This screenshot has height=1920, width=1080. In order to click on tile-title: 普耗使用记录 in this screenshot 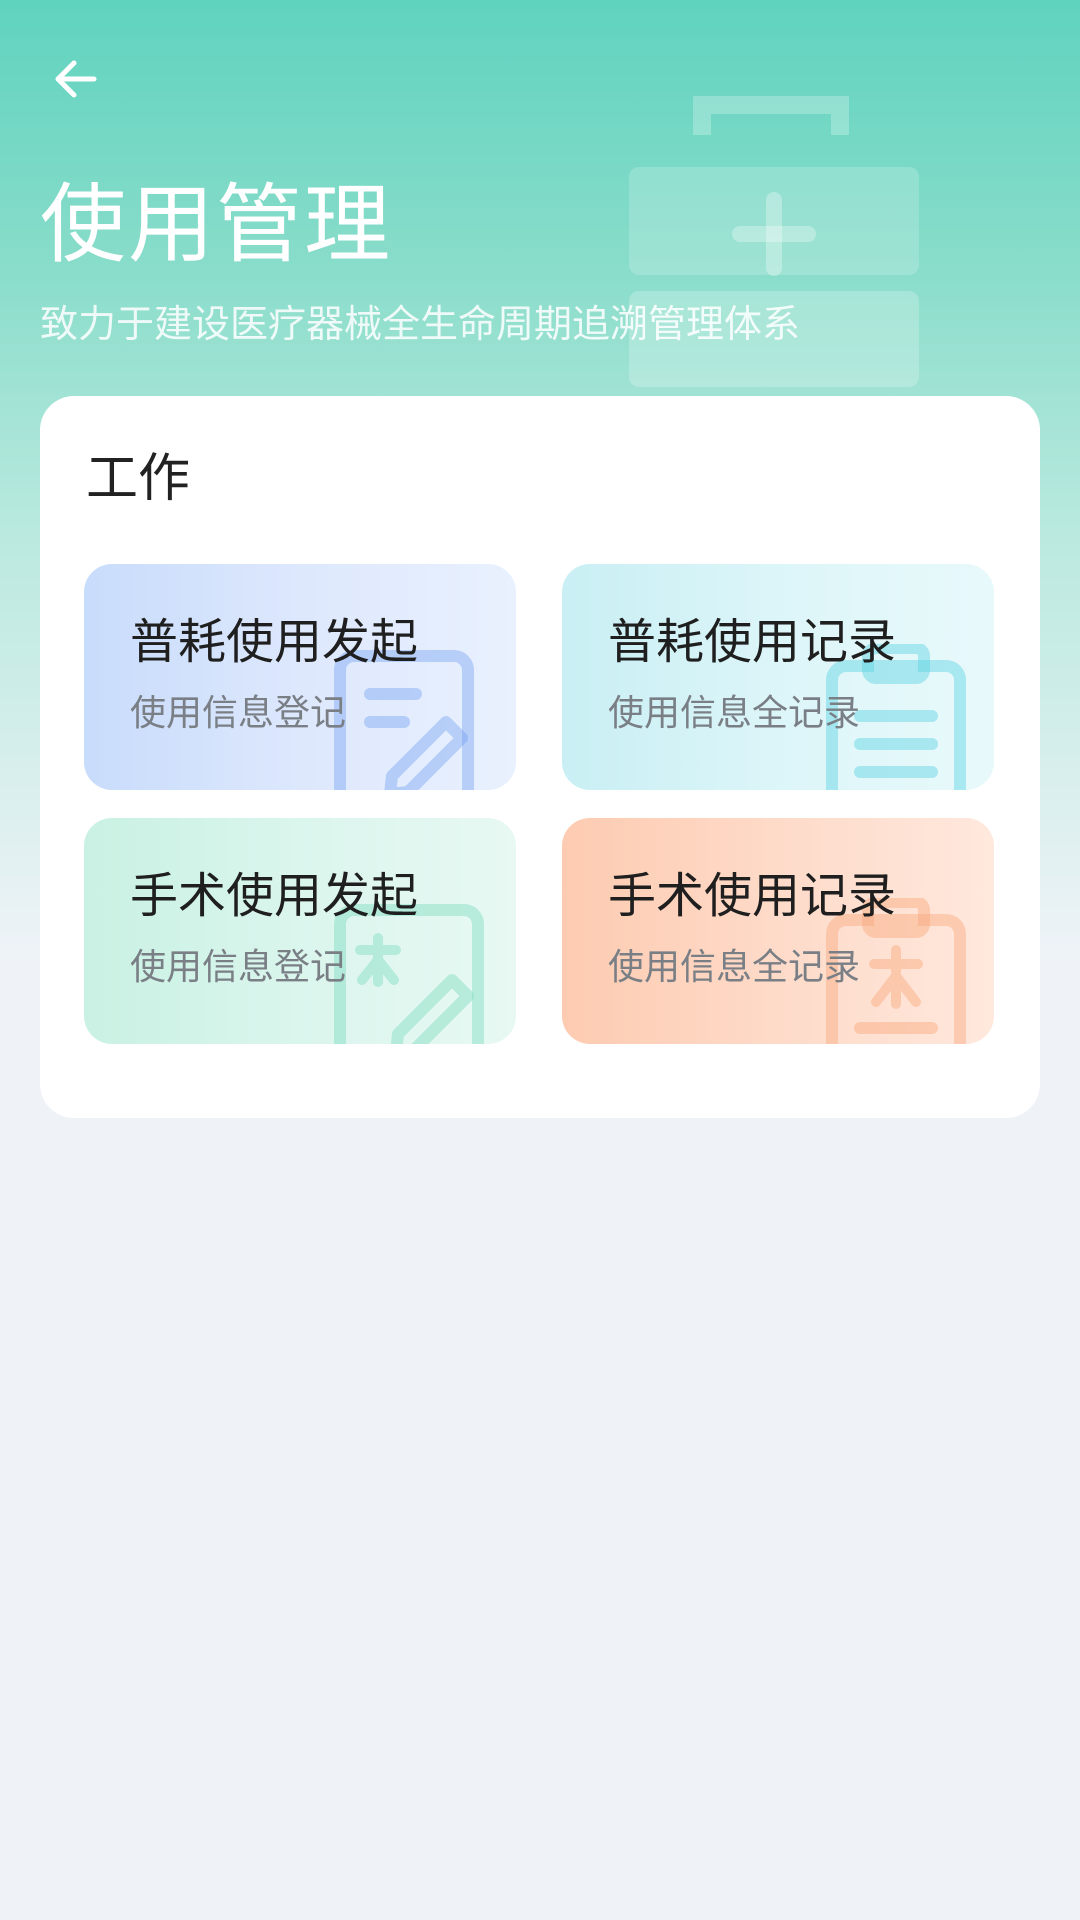, I will do `click(752, 642)`.